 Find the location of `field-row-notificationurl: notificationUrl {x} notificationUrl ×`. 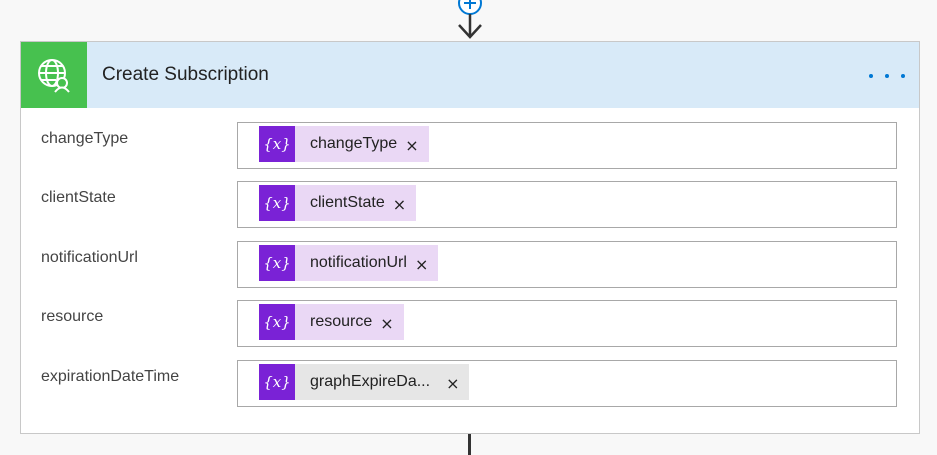

field-row-notificationurl: notificationUrl {x} notificationUrl × is located at coordinates (470, 265).